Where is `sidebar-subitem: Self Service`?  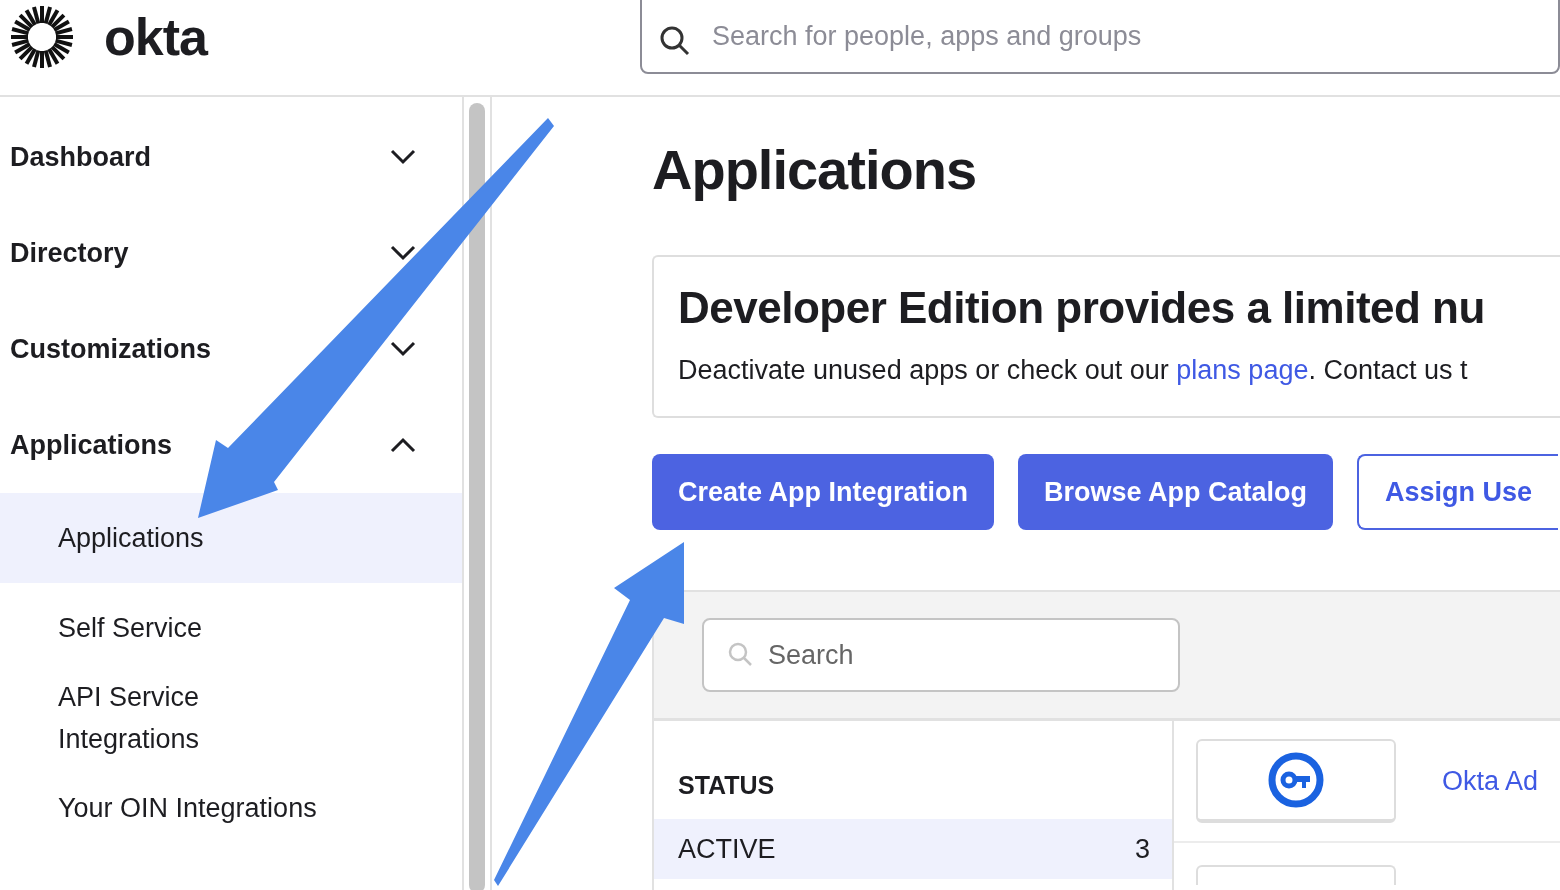
sidebar-subitem: Self Service is located at coordinates (164, 628).